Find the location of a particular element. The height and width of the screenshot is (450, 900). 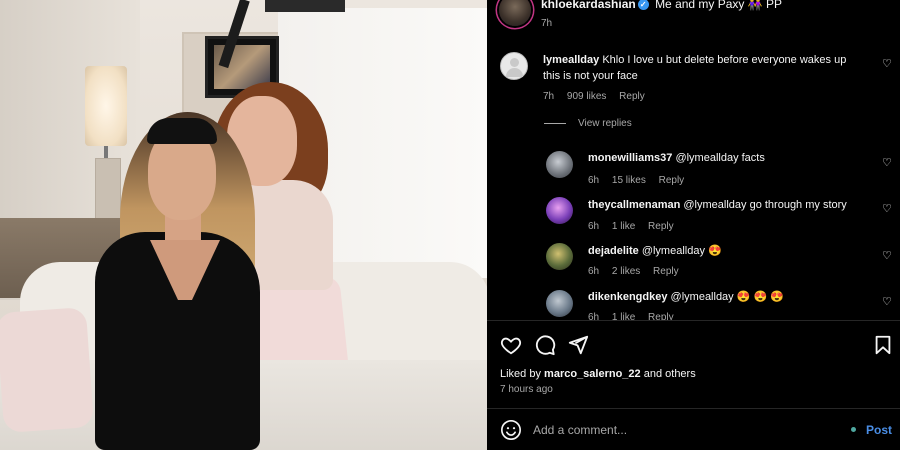

liked-by-text: Liked by marco_salerno_22 and others is located at coordinates (598, 374).